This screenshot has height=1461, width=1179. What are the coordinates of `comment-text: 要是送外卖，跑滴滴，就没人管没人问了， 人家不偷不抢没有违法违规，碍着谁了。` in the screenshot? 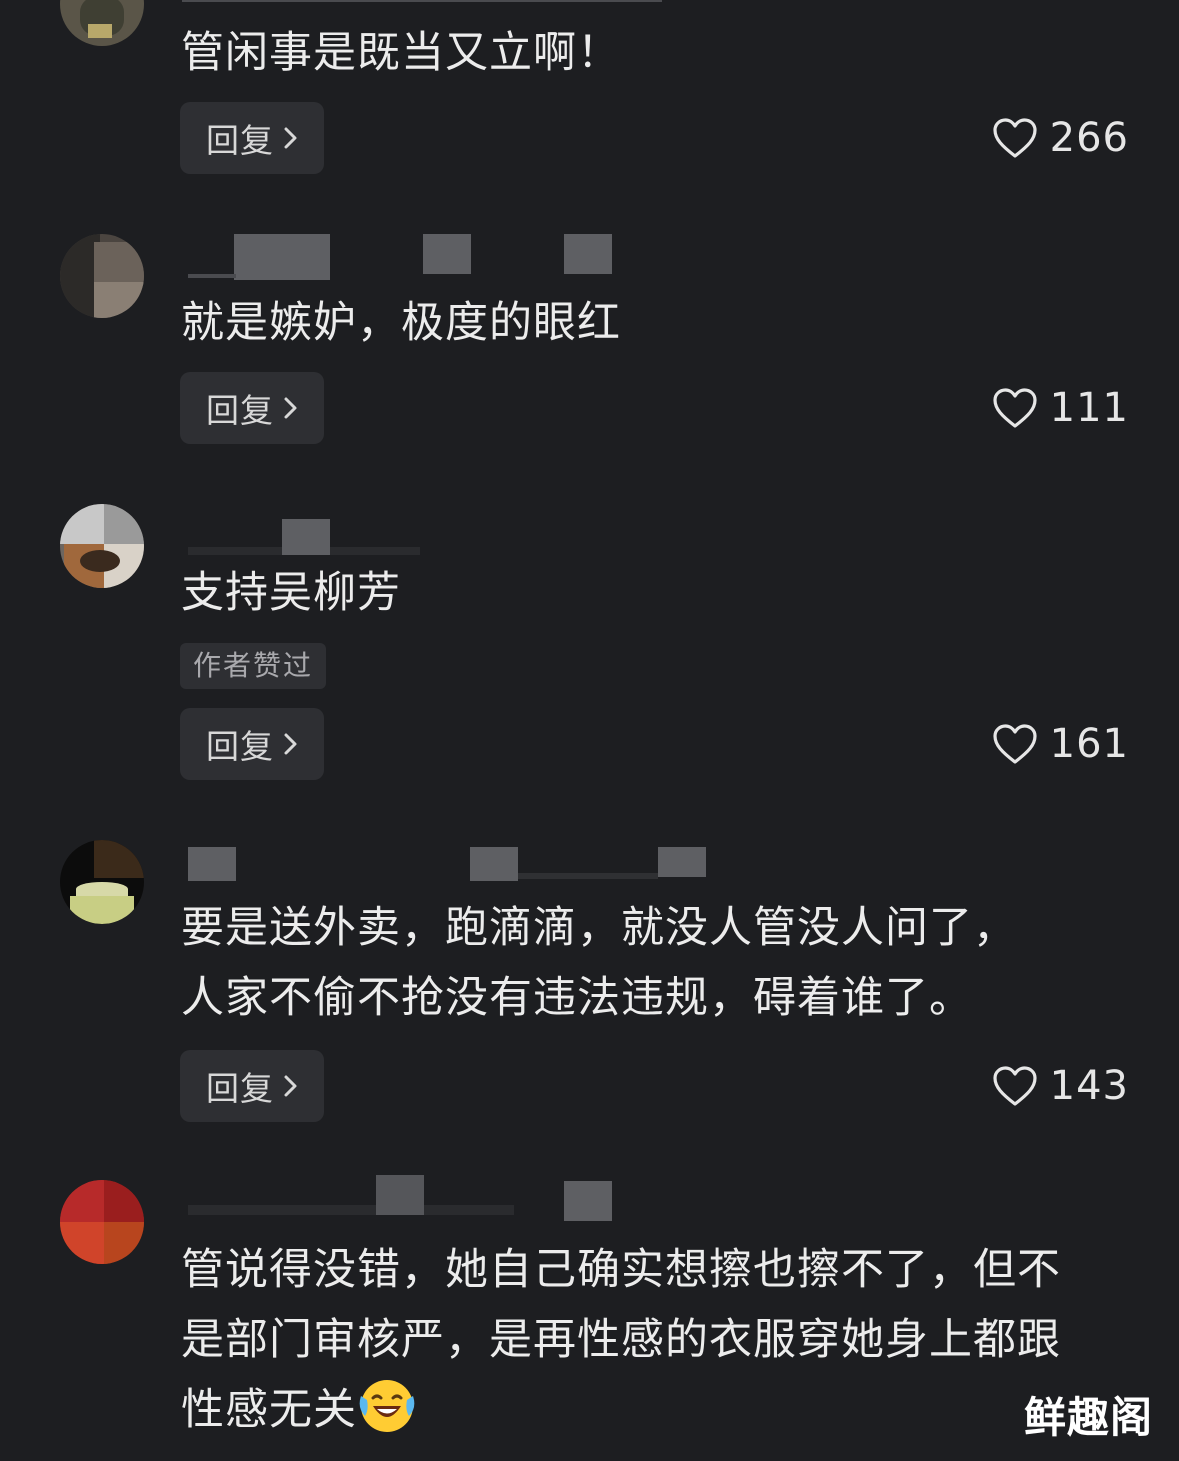 It's located at (599, 963).